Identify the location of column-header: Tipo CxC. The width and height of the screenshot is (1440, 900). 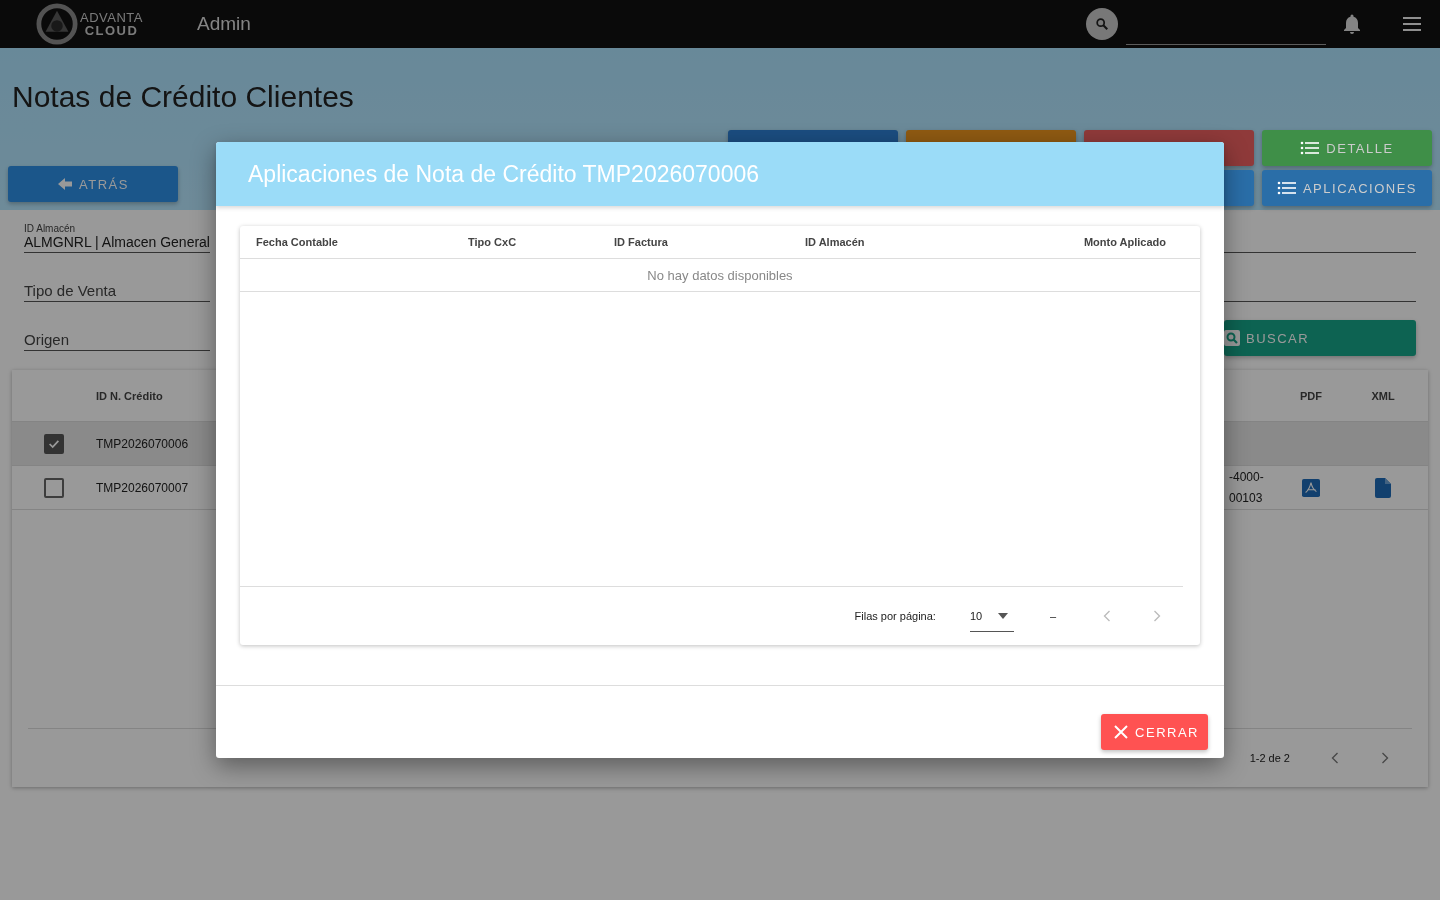
(541, 242).